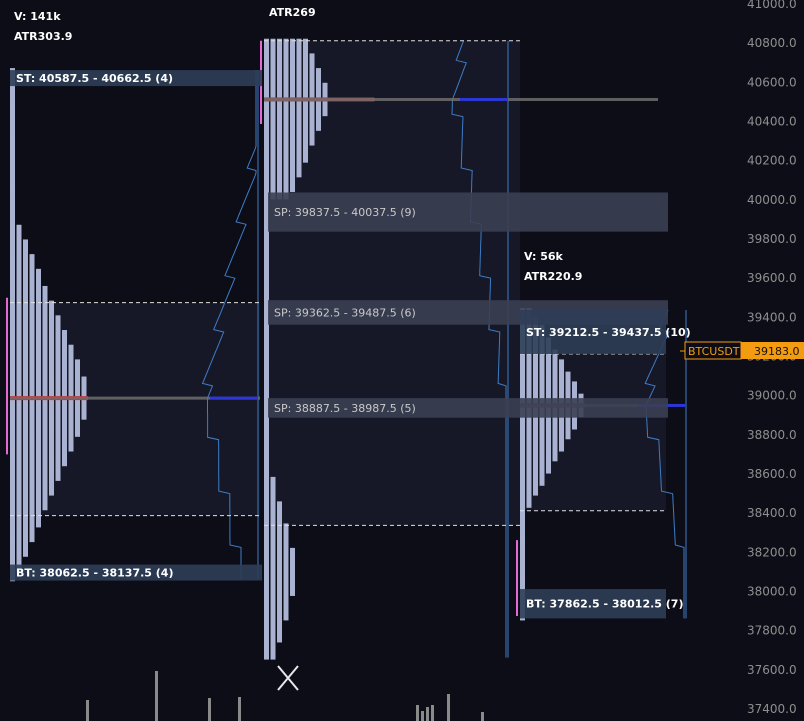  I want to click on price-tick-label: 39000.0, so click(772, 396).